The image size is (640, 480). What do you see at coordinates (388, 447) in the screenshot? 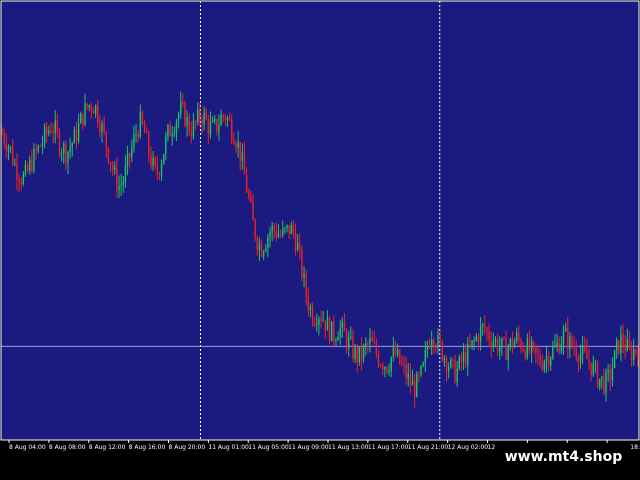
I see `x-tick-label: 11 Aug 17:00` at bounding box center [388, 447].